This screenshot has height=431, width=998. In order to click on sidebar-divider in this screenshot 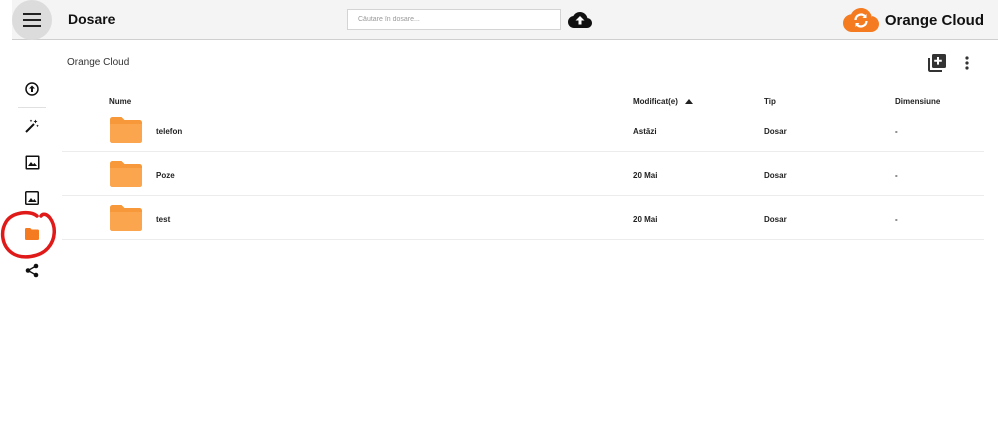, I will do `click(32, 107)`.